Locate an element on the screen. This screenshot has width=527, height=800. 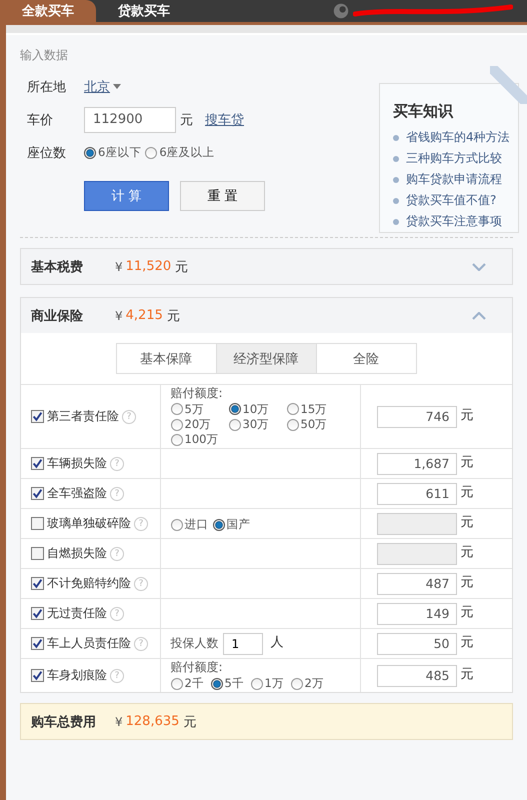
radio-label: 10万 is located at coordinates (256, 409).